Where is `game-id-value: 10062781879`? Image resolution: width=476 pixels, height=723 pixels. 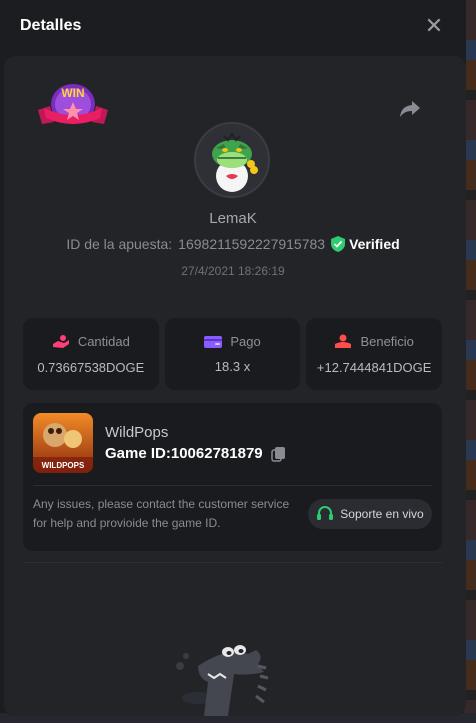 game-id-value: 10062781879 is located at coordinates (216, 453).